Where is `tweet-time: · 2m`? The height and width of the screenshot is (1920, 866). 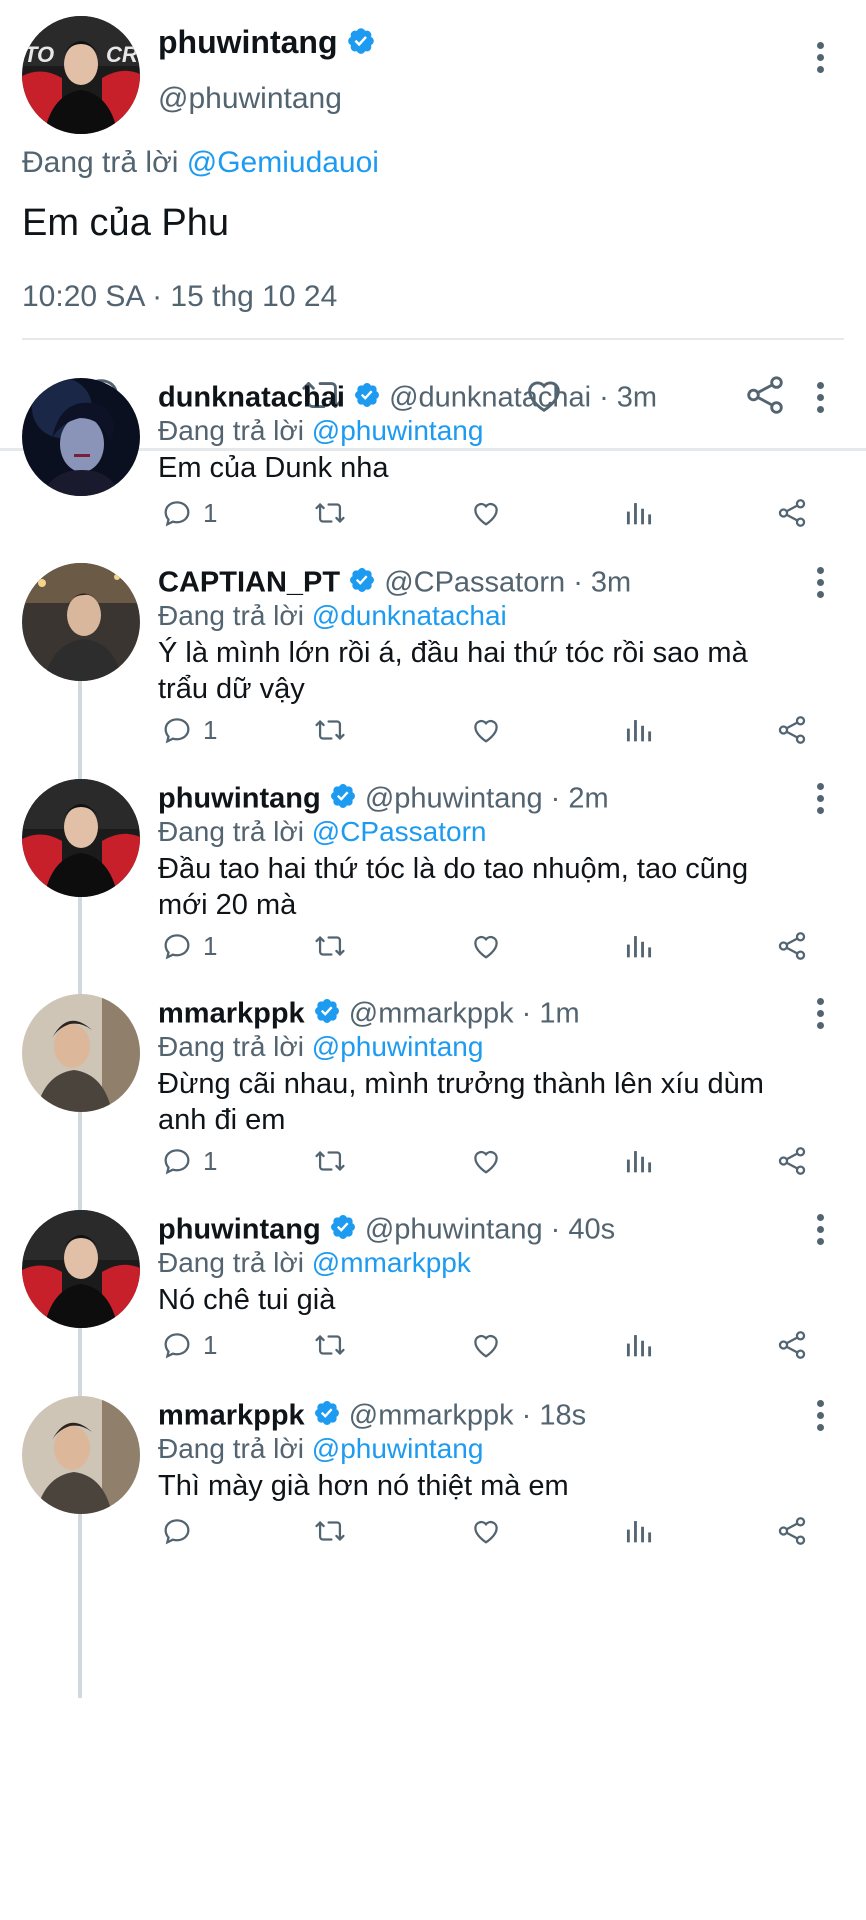 tweet-time: · 2m is located at coordinates (580, 799).